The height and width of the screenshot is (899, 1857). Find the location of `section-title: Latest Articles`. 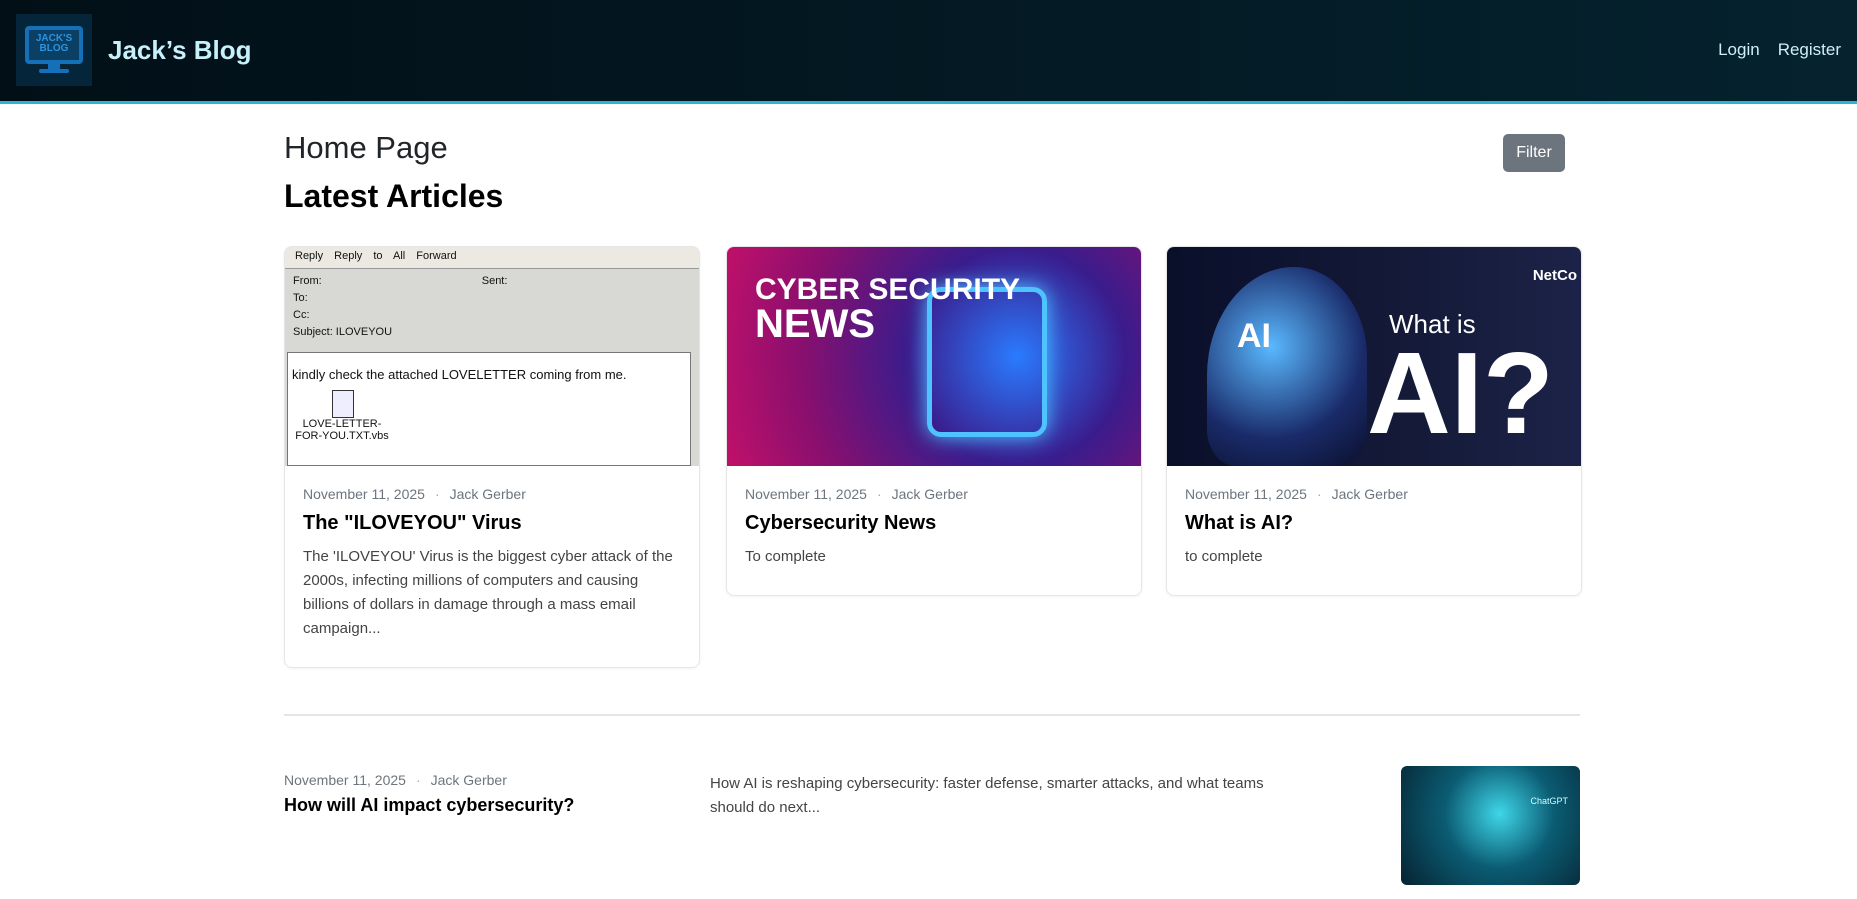

section-title: Latest Articles is located at coordinates (394, 196).